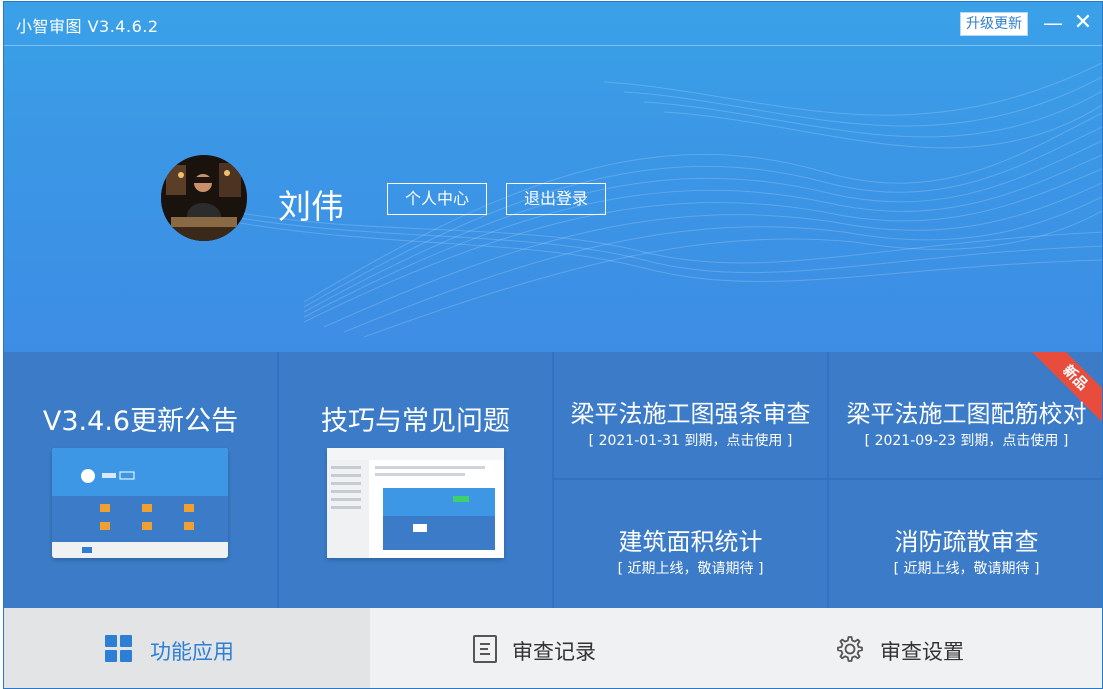 The width and height of the screenshot is (1103, 689). Describe the element at coordinates (415, 503) in the screenshot. I see `tips-faq-thumbnail` at that location.